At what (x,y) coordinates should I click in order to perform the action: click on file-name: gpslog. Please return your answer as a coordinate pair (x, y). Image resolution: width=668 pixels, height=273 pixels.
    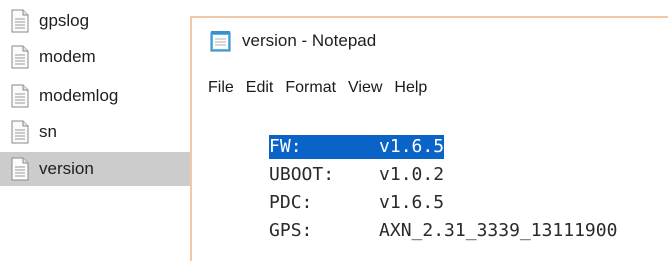
    Looking at the image, I should click on (64, 20).